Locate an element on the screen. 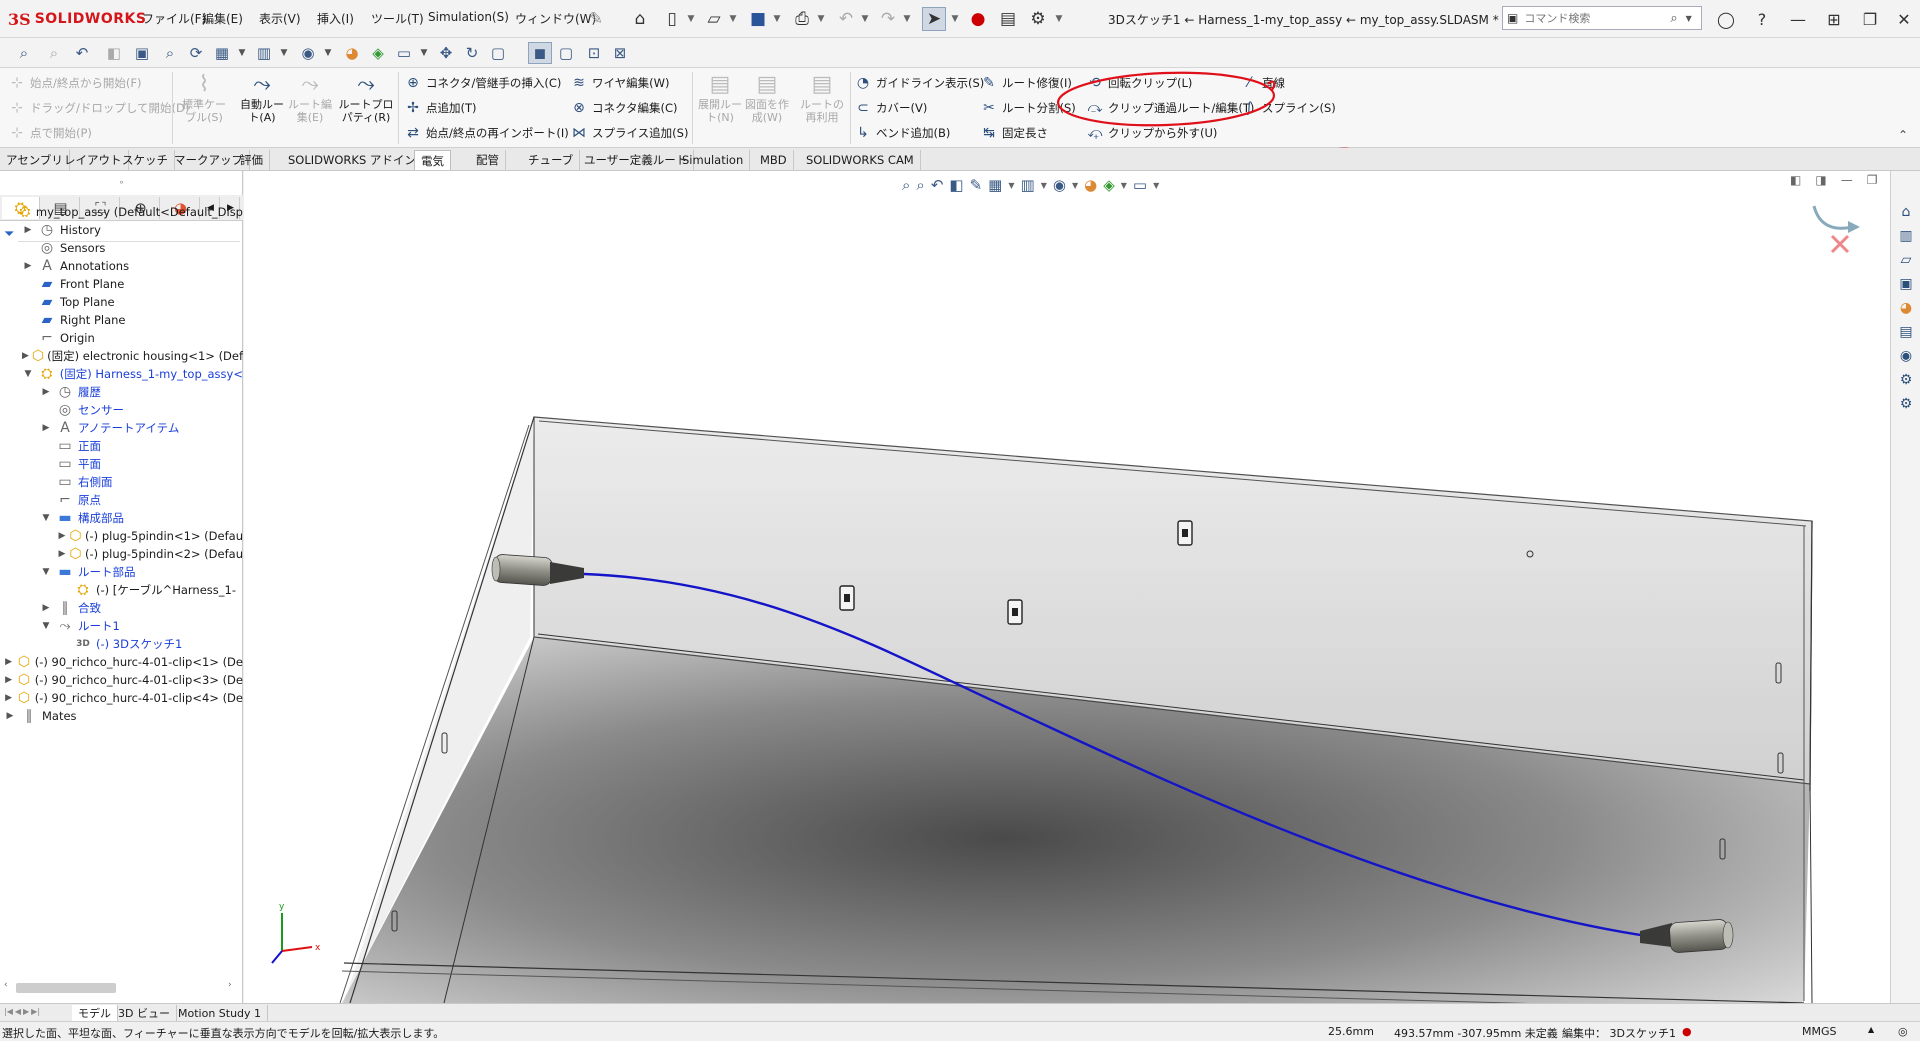 The width and height of the screenshot is (1920, 1041). rotate-component-icon: ↻ is located at coordinates (472, 53).